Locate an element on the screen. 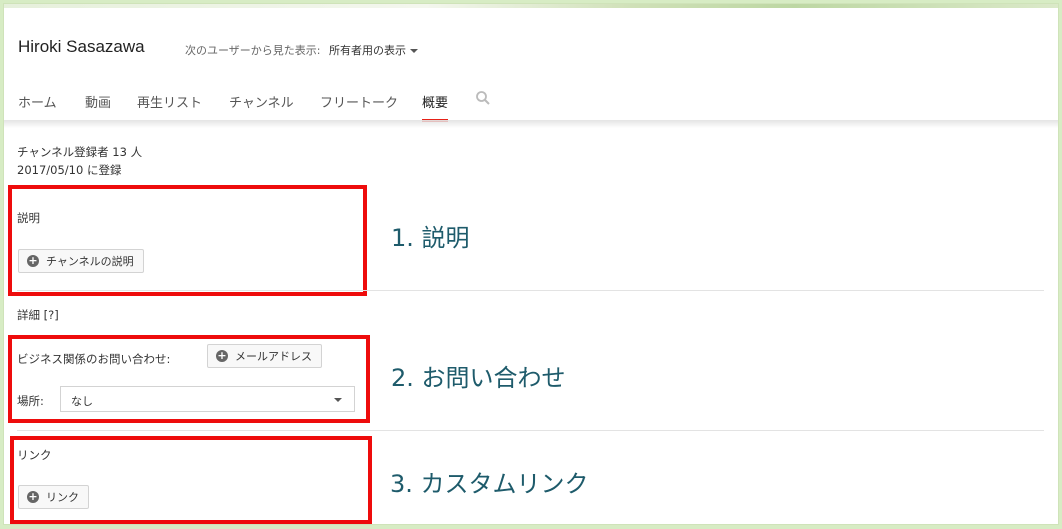 Image resolution: width=1062 pixels, height=529 pixels. annotation-contact: 2. お問い合わせ is located at coordinates (478, 378).